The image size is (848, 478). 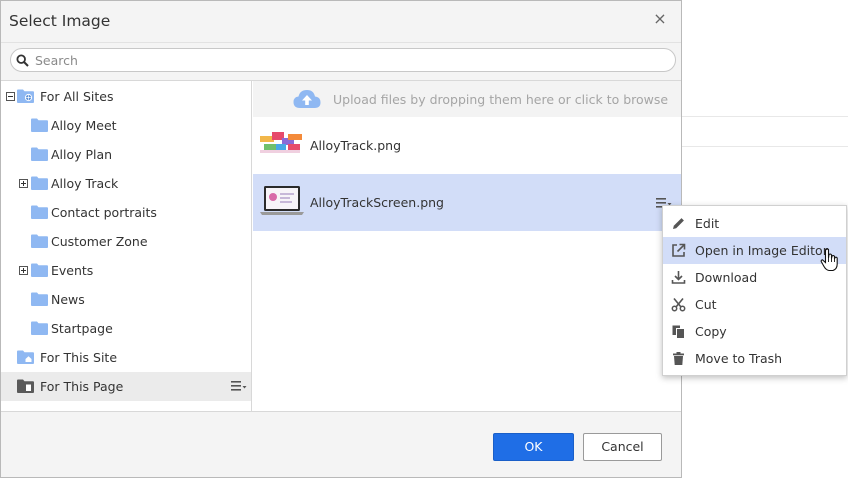 I want to click on tree-item-alloy-plan: Alloy Plan, so click(x=126, y=154).